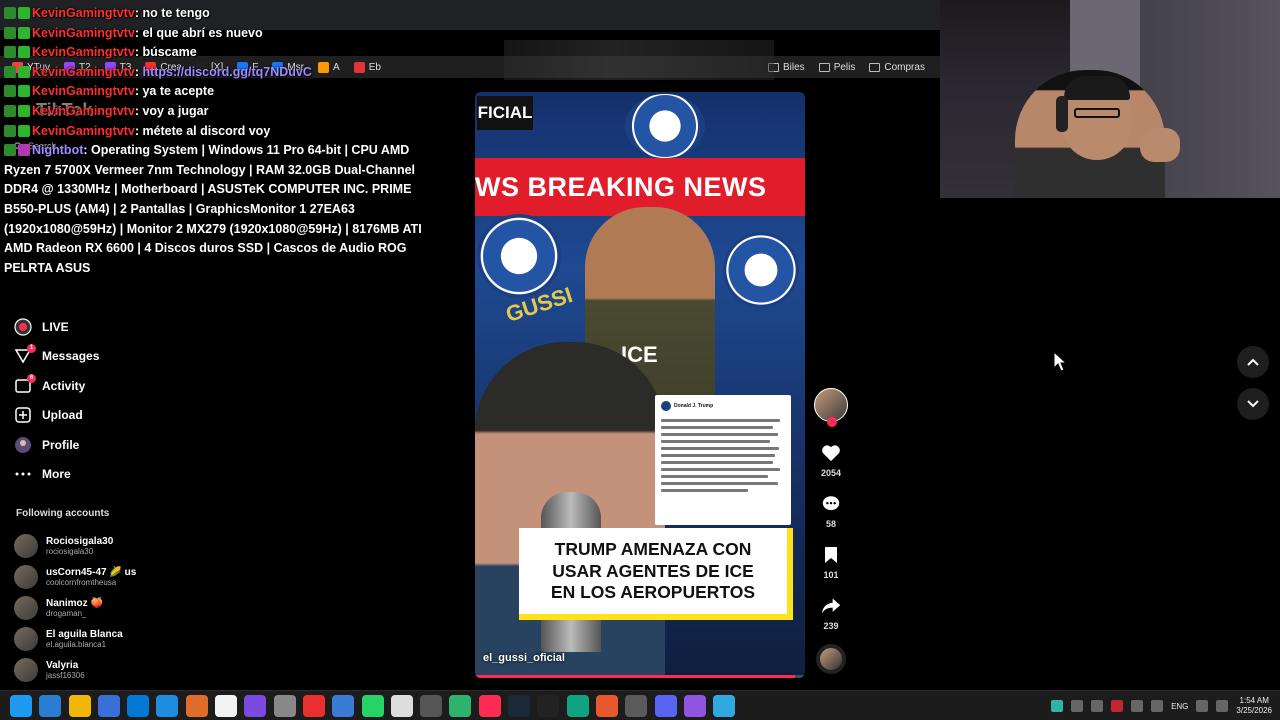 Image resolution: width=1280 pixels, height=720 pixels. Describe the element at coordinates (1254, 700) in the screenshot. I see `clock-time: 1:54 AM` at that location.